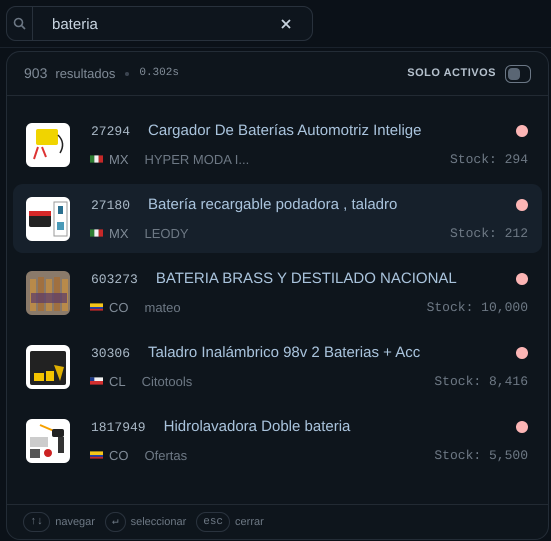 The width and height of the screenshot is (551, 541). I want to click on product-title: Cargador De Baterías Automotriz Intelige, so click(285, 131).